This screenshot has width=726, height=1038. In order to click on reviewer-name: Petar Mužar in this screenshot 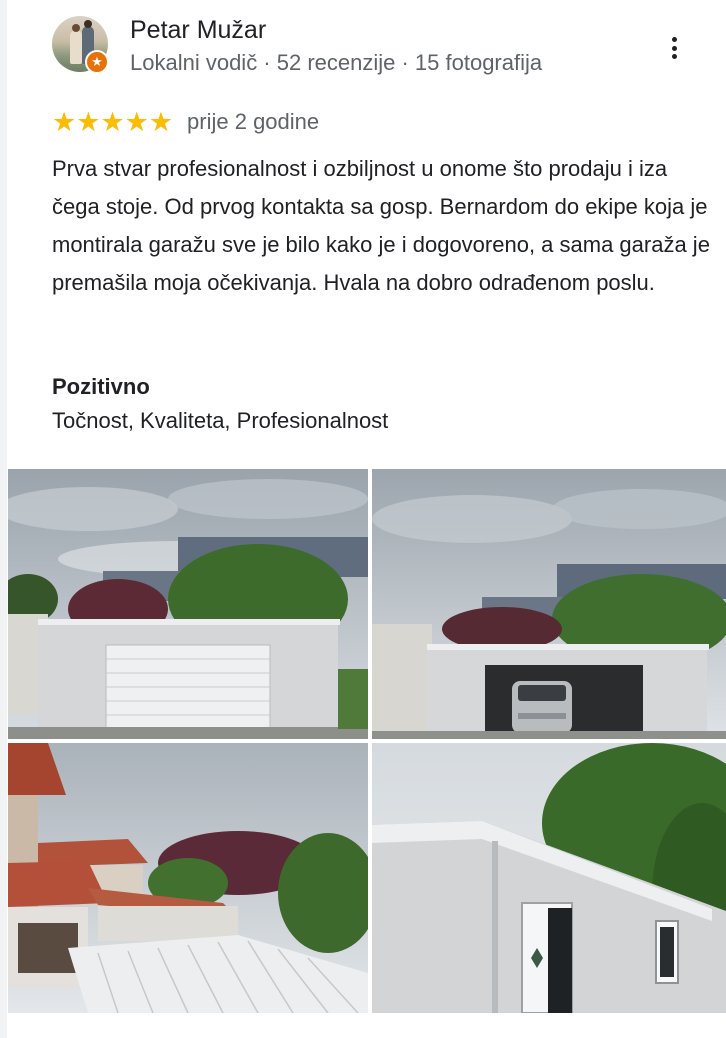, I will do `click(198, 30)`.